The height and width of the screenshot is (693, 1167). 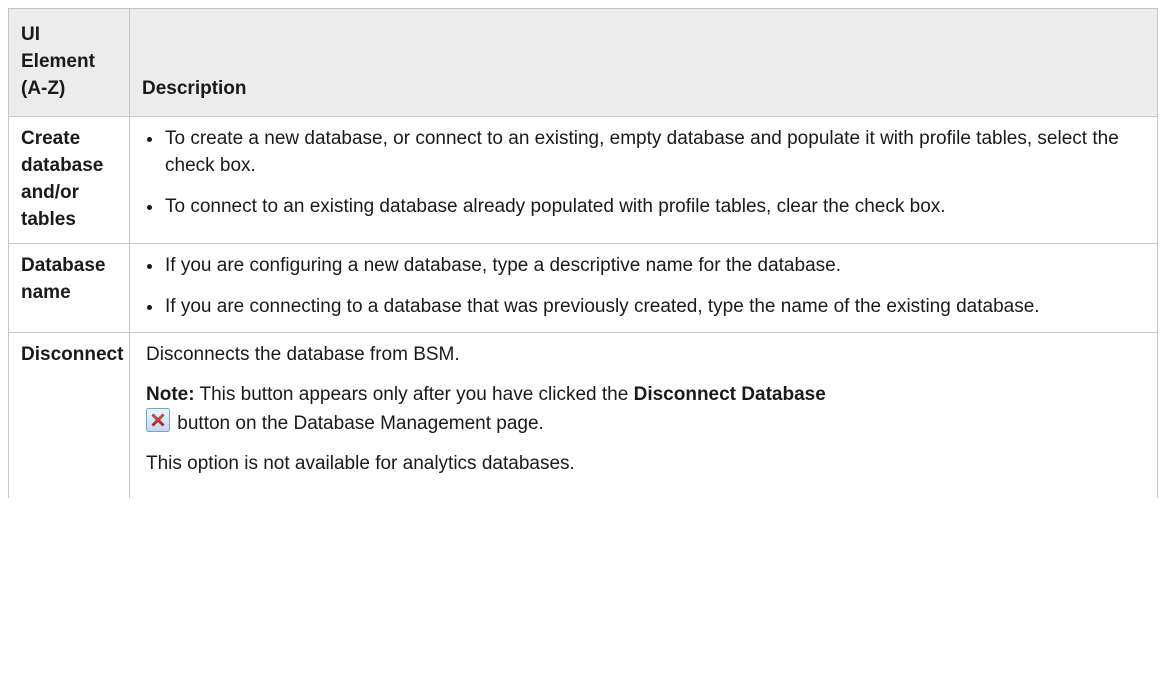 What do you see at coordinates (158, 420) in the screenshot?
I see `disconnect-x-icon` at bounding box center [158, 420].